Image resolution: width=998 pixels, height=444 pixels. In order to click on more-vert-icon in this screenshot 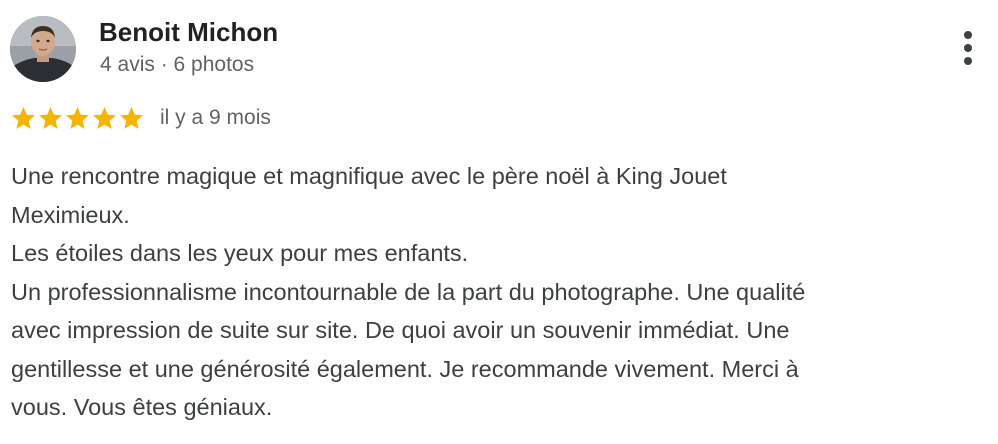, I will do `click(968, 35)`.